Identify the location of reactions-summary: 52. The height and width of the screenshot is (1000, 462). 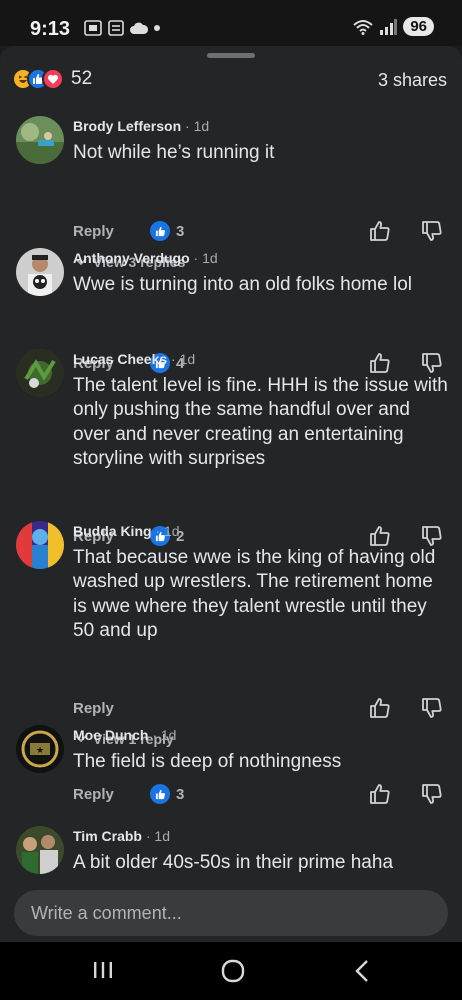
(52, 79).